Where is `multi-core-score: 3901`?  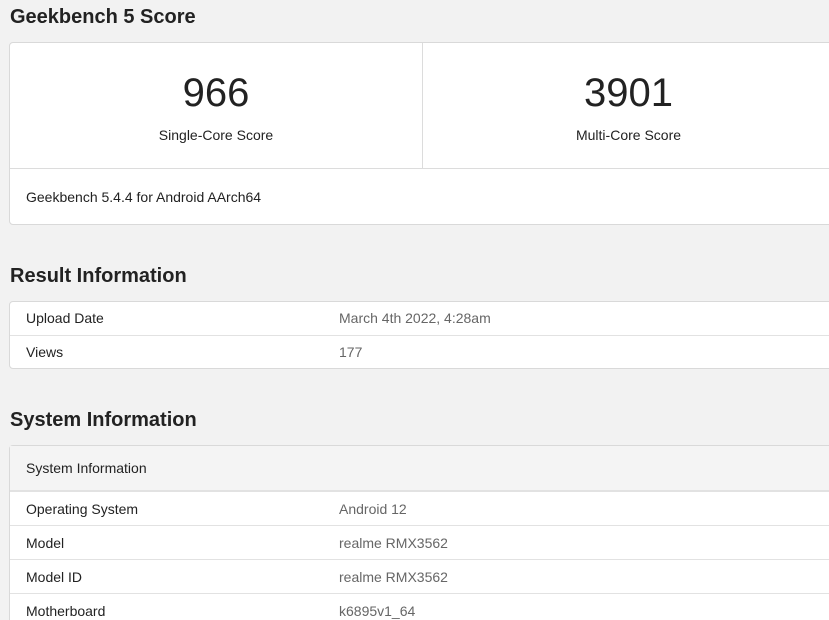 multi-core-score: 3901 is located at coordinates (628, 93).